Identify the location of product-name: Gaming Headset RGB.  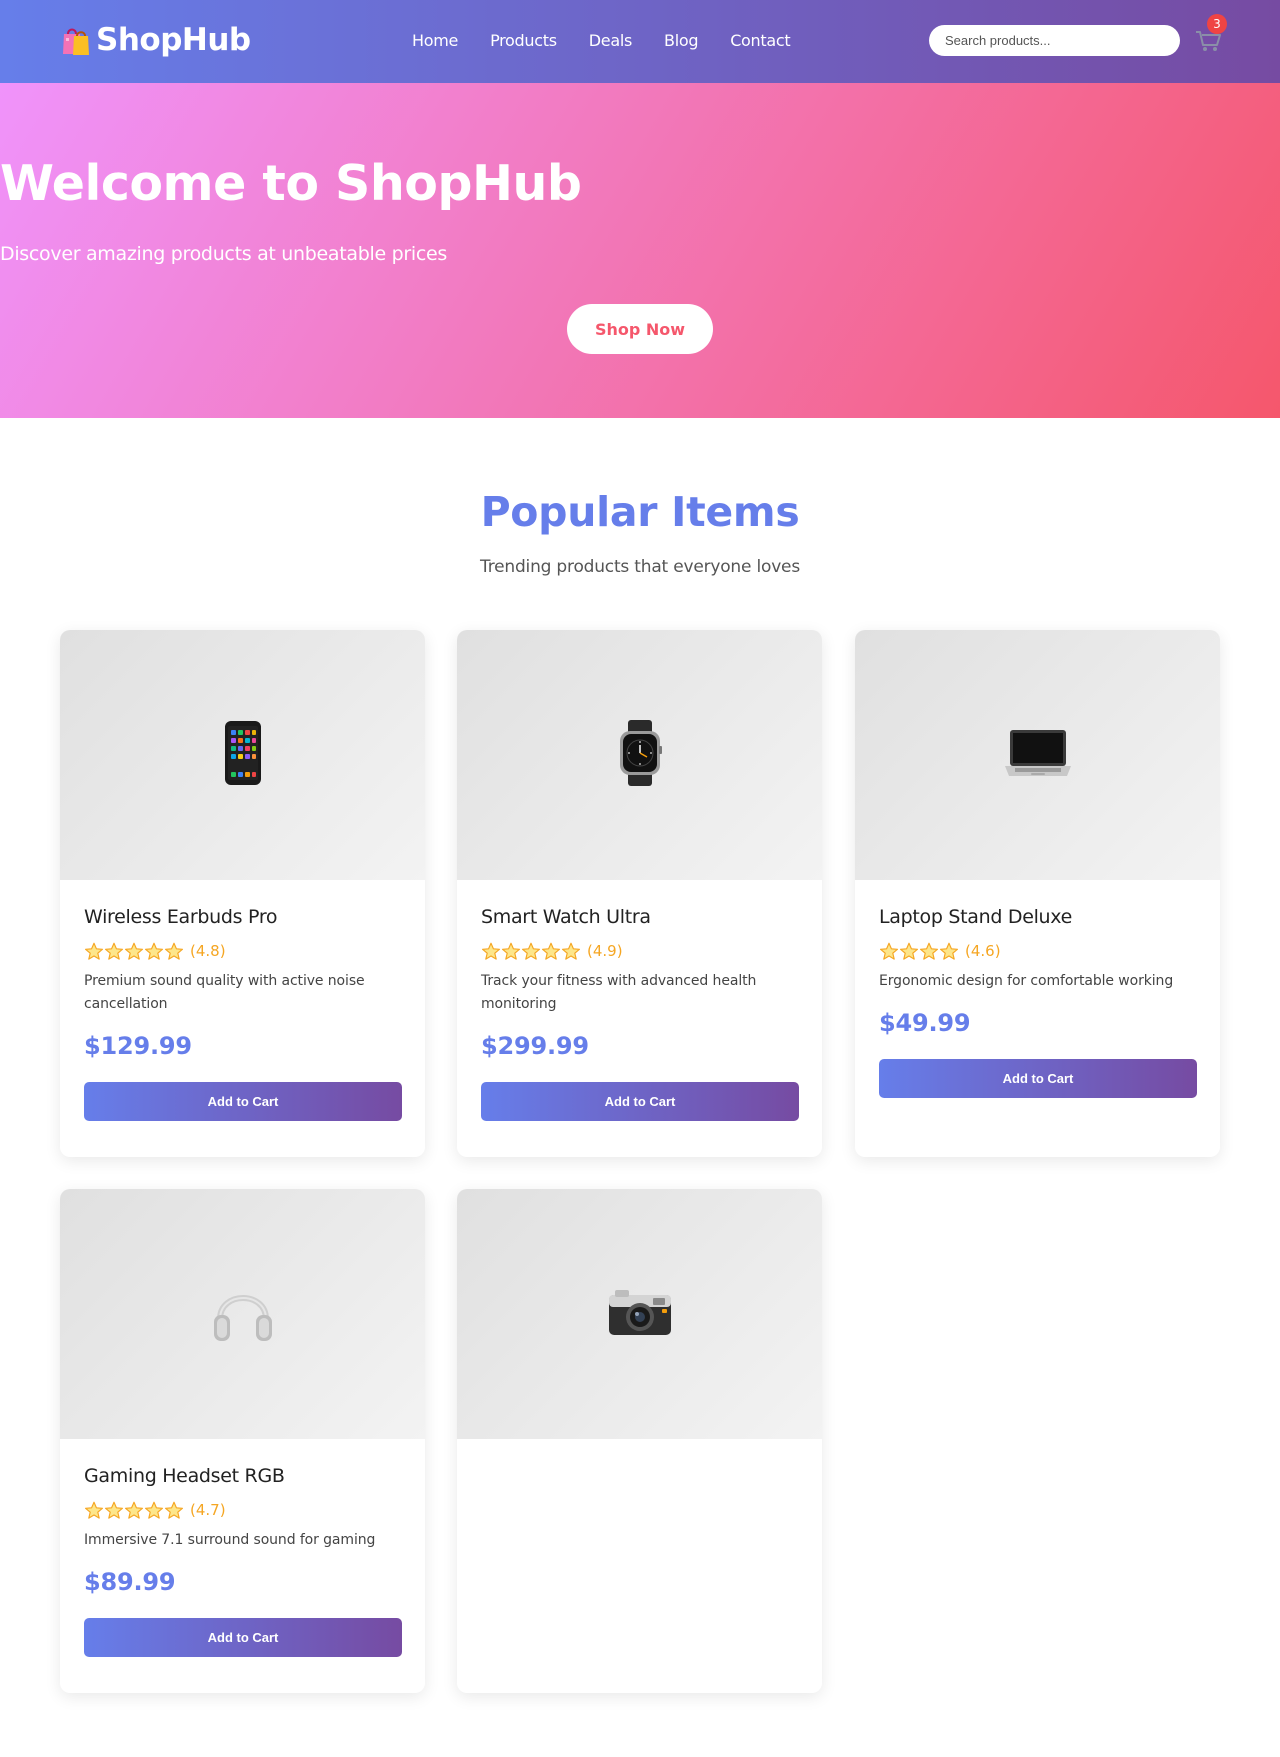
(184, 1476).